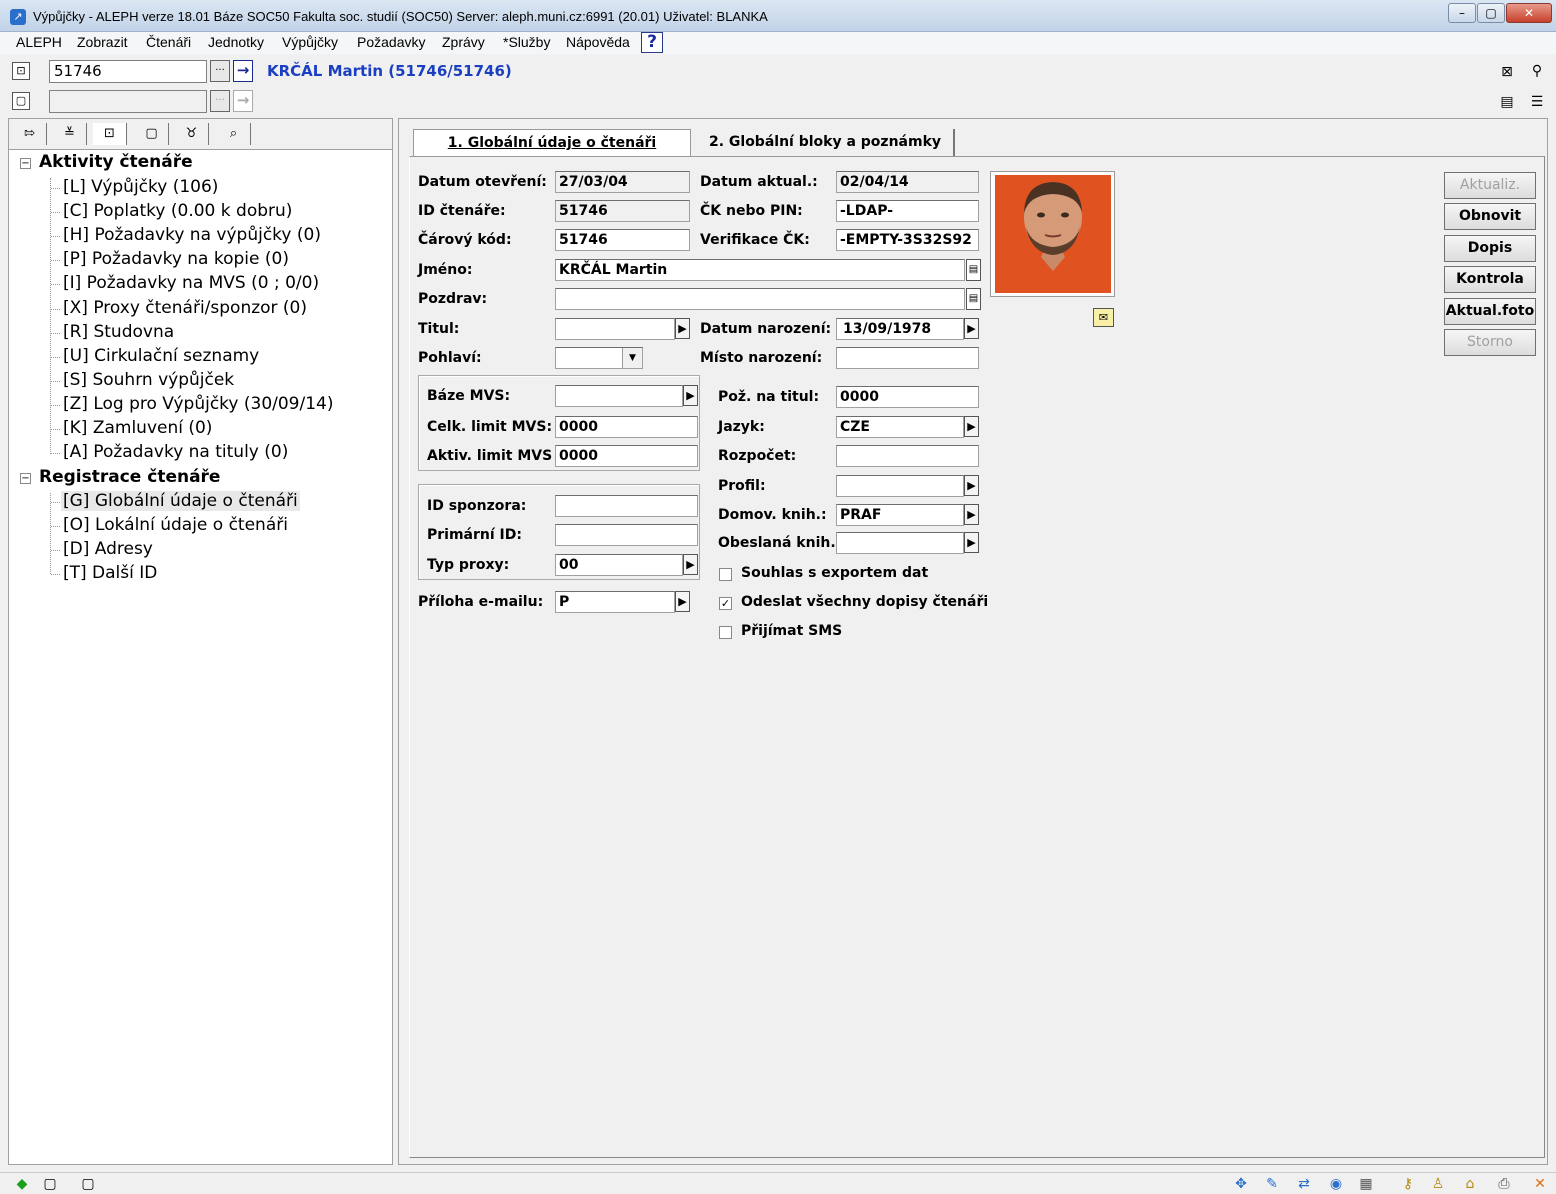 The height and width of the screenshot is (1194, 1556). What do you see at coordinates (615, 329) in the screenshot?
I see `titul-field` at bounding box center [615, 329].